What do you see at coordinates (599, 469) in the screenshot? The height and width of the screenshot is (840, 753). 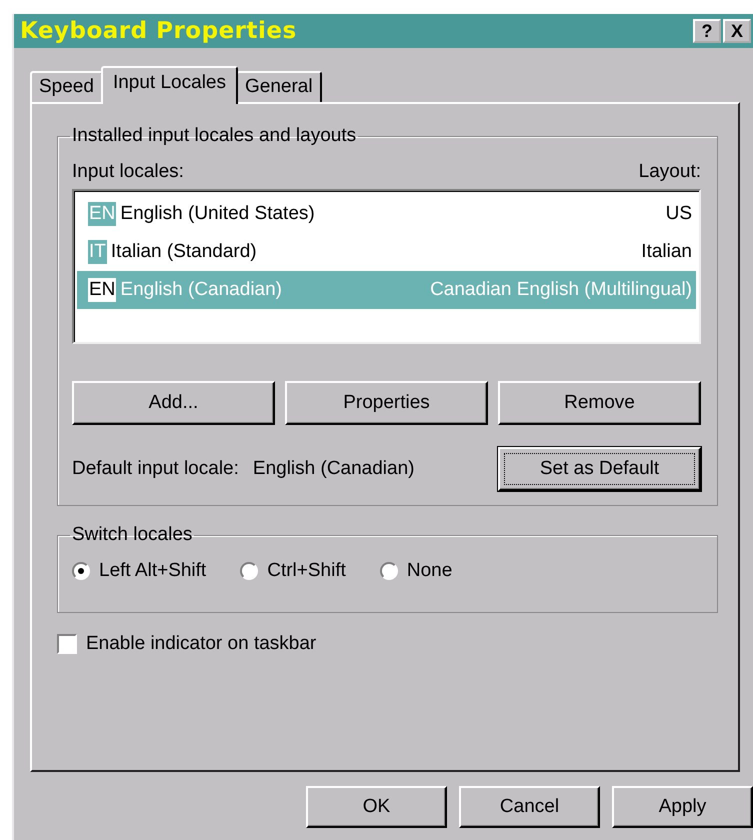 I see `set-default-button: Set as Default` at bounding box center [599, 469].